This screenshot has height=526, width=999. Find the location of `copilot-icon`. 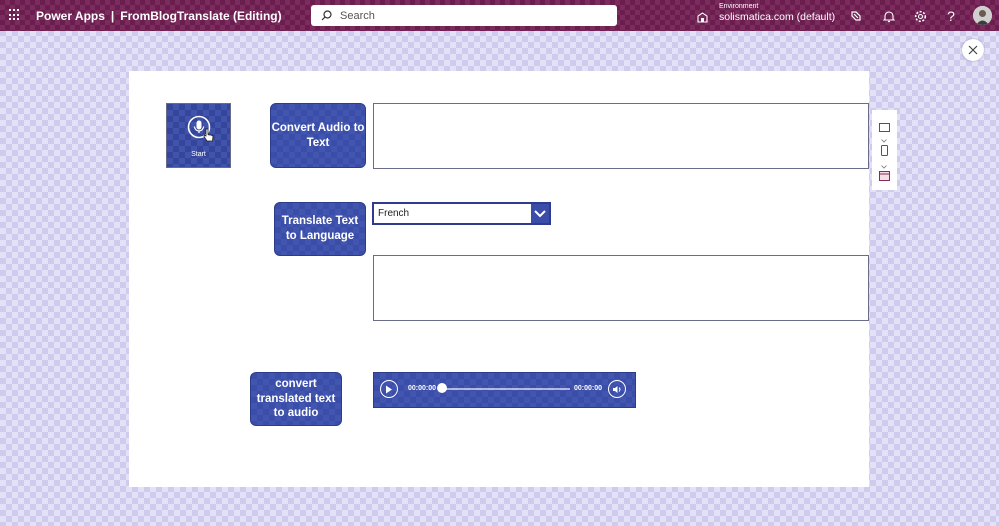

copilot-icon is located at coordinates (856, 16).